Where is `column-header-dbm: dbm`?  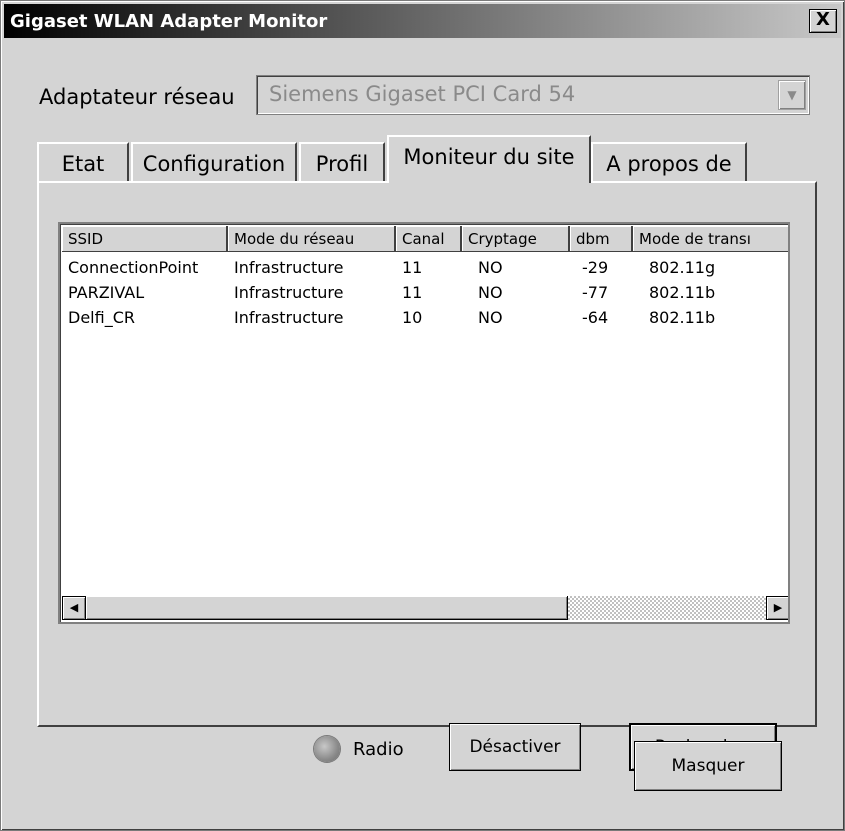 column-header-dbm: dbm is located at coordinates (601, 239).